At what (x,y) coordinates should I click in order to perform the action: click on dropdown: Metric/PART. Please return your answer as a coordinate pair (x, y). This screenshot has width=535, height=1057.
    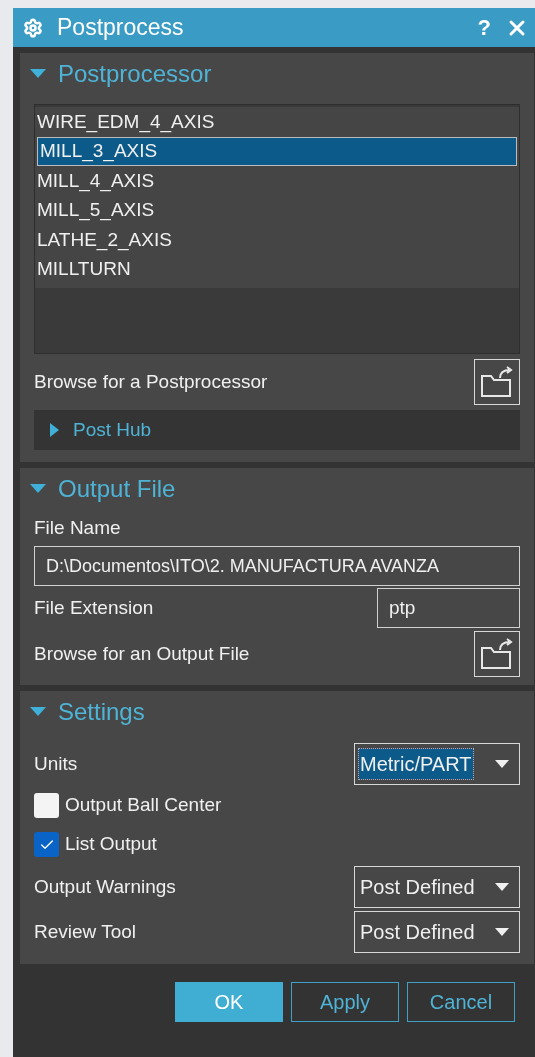
    Looking at the image, I should click on (437, 764).